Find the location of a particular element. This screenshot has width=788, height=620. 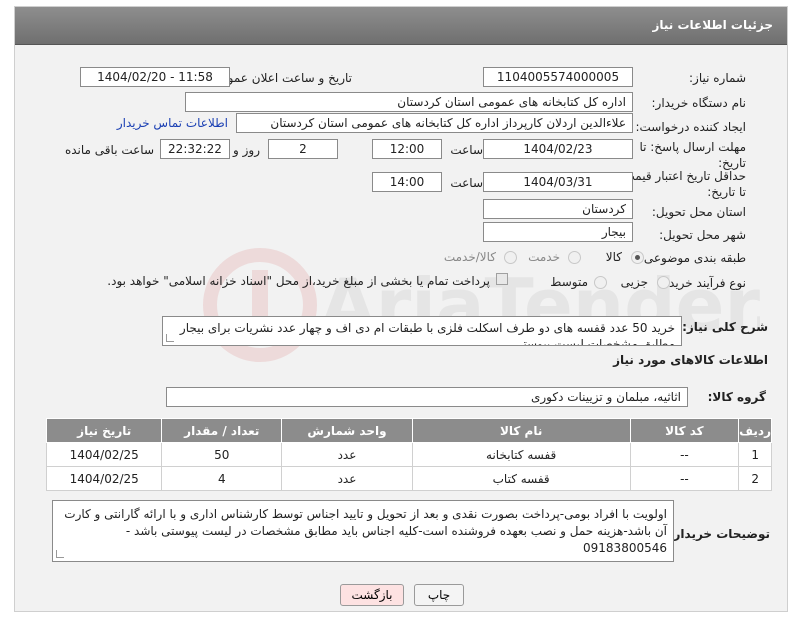

announce-field: 1404/02/20 - 11:58 is located at coordinates (155, 77).